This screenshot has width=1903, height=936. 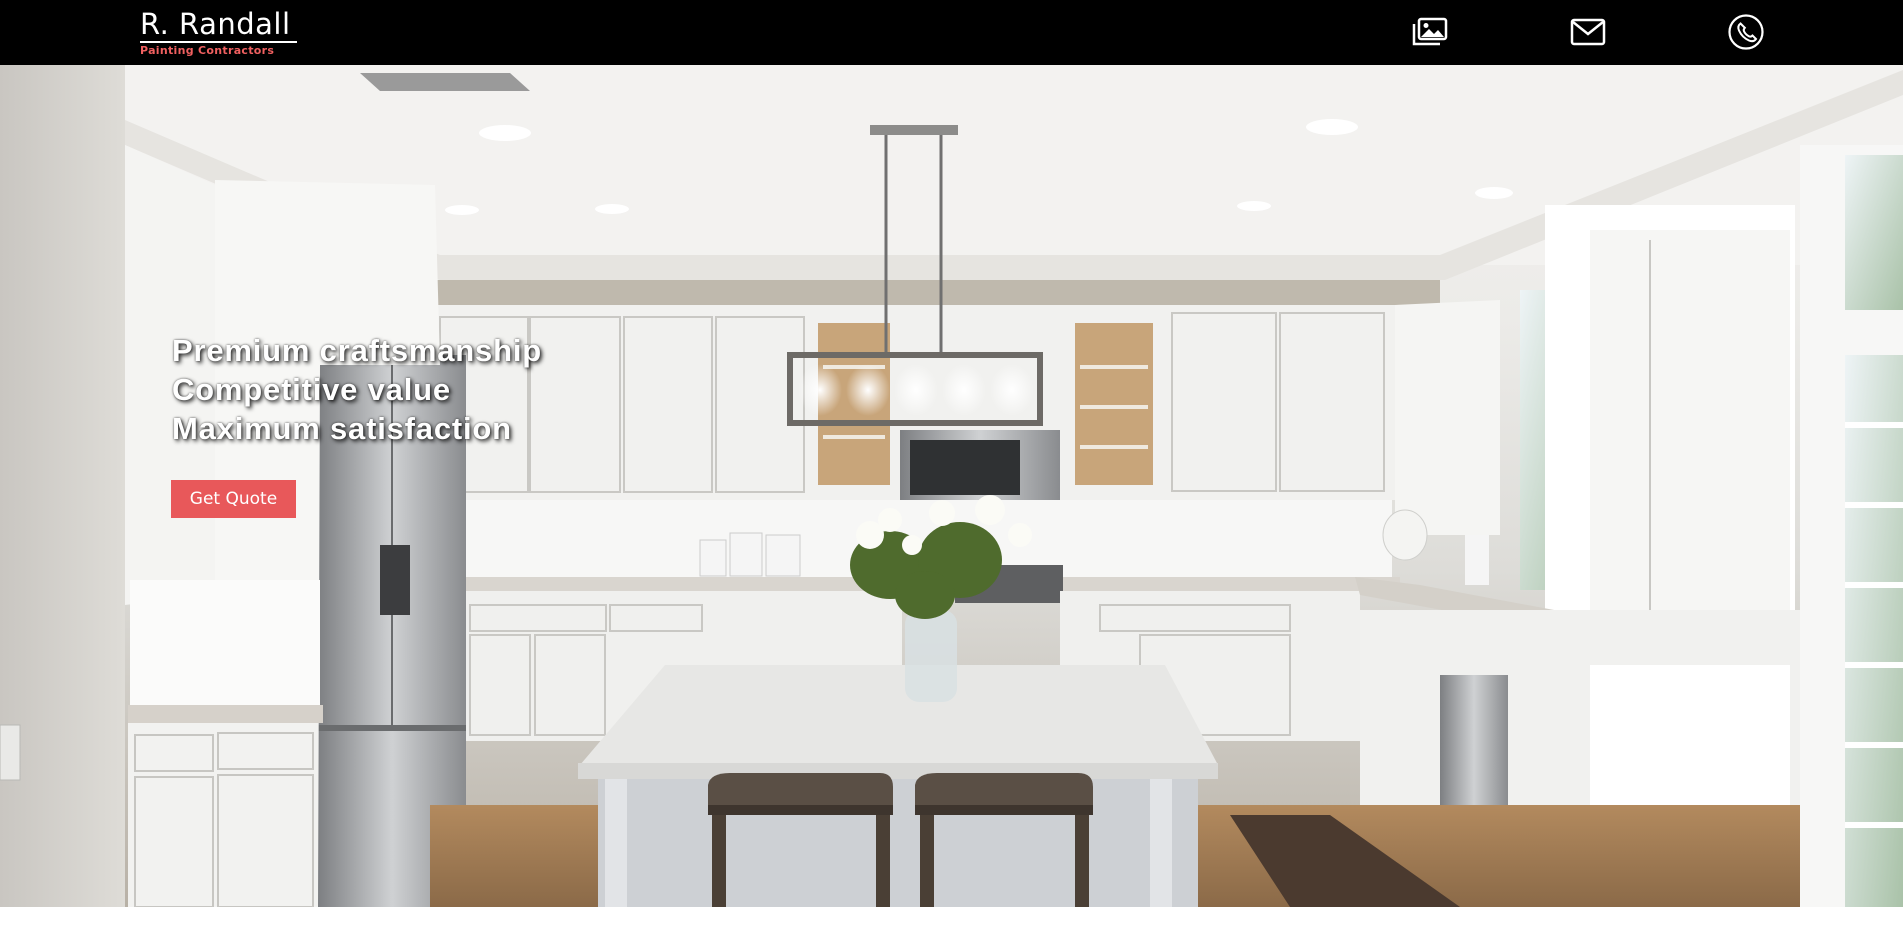 I want to click on brand-name: R. Randall, so click(x=218, y=25).